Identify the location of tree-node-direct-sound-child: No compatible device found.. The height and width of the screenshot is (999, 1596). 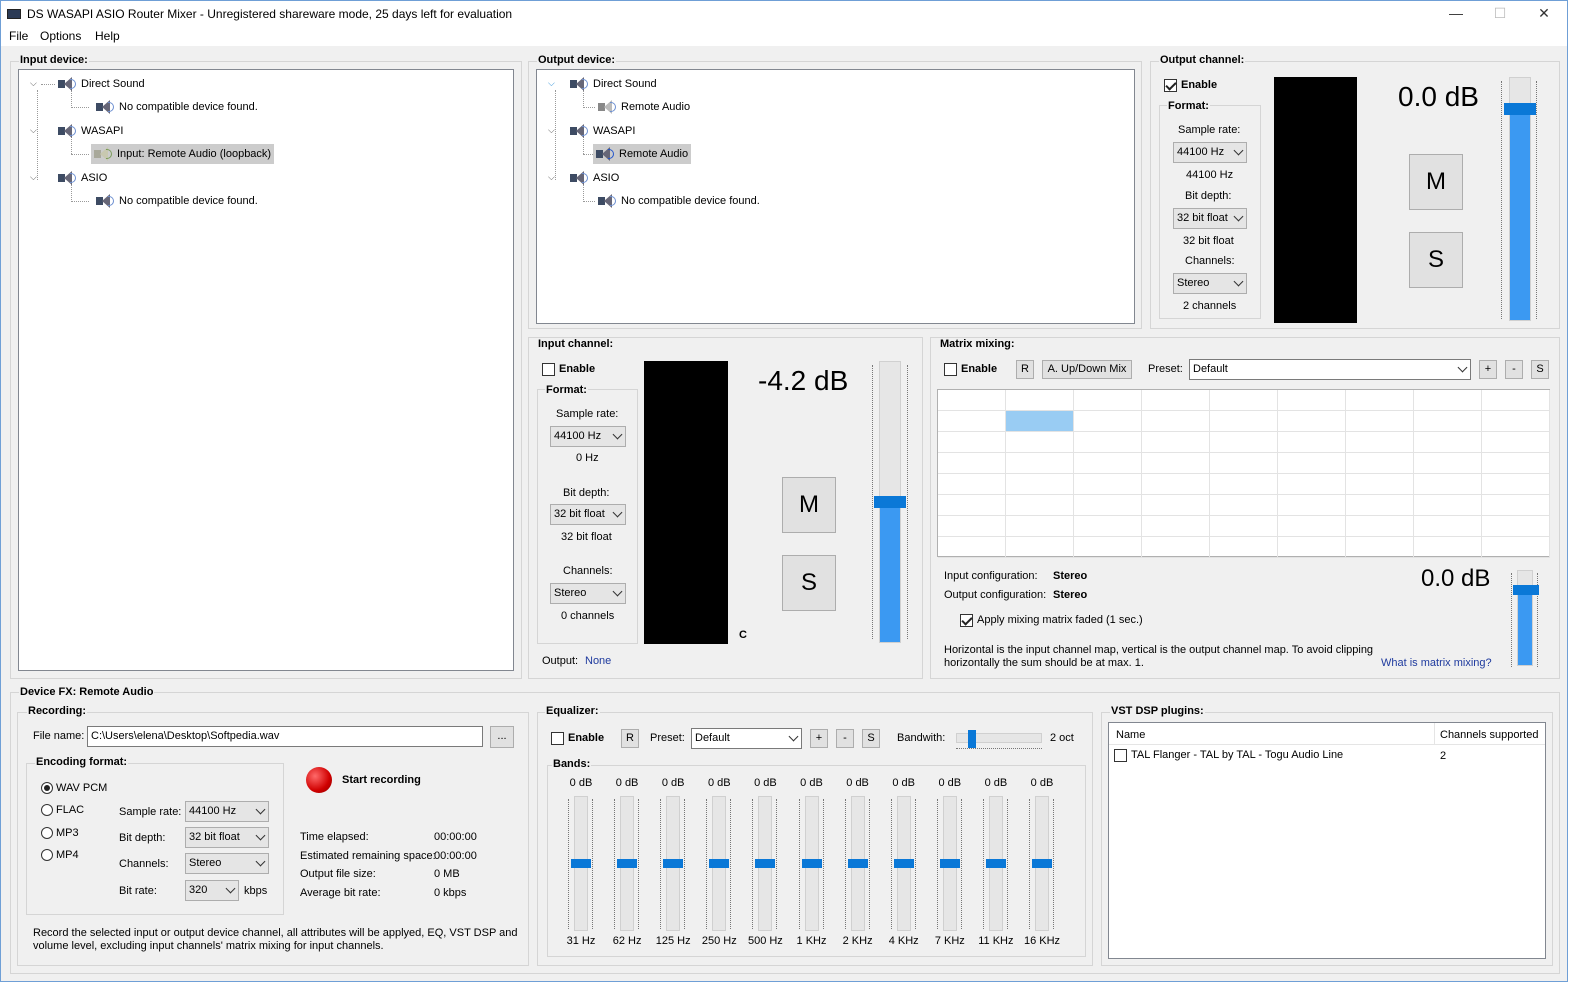
(175, 107).